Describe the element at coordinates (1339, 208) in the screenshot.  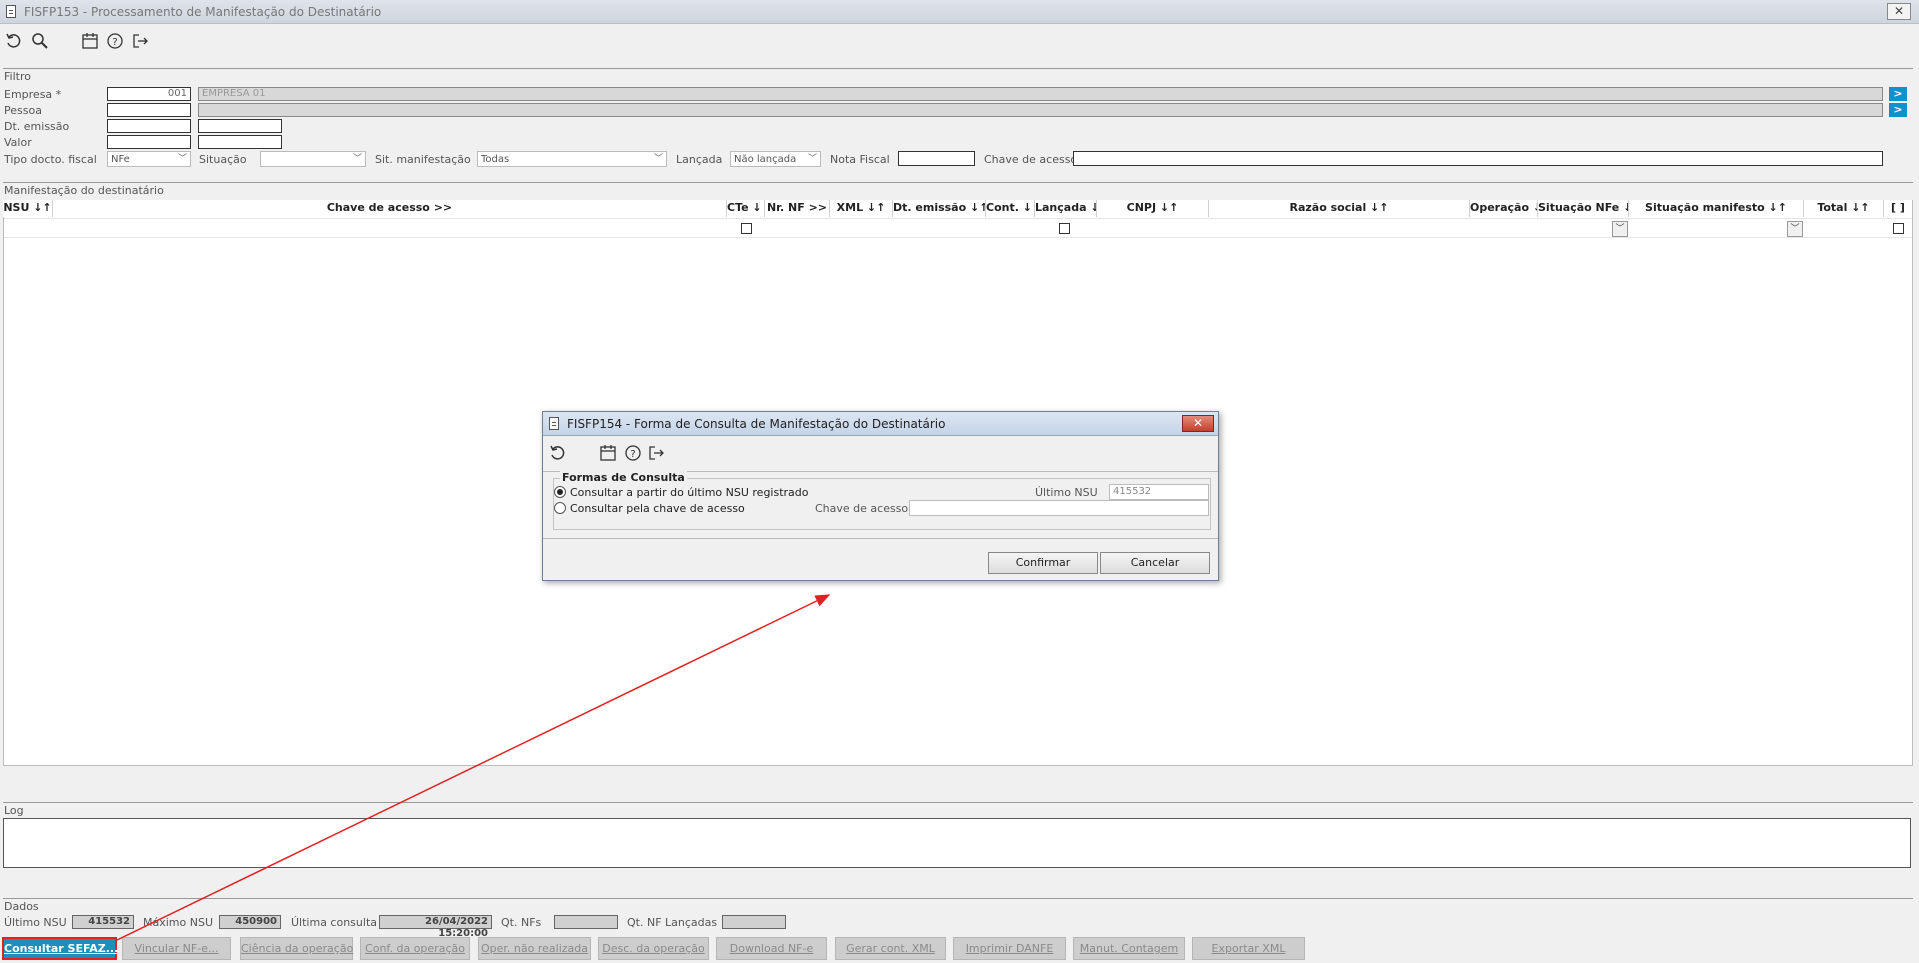
I see `col-razao-social: Razão social ↓↑` at that location.